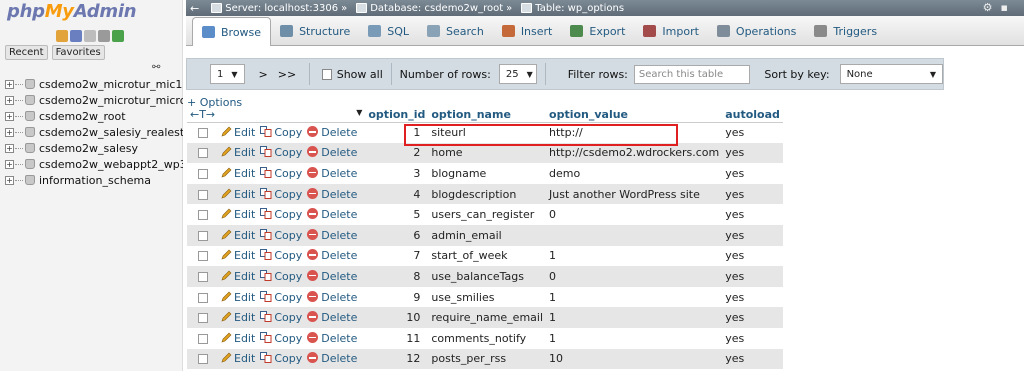  What do you see at coordinates (487, 338) in the screenshot?
I see `cell-option-name: comments_notify` at bounding box center [487, 338].